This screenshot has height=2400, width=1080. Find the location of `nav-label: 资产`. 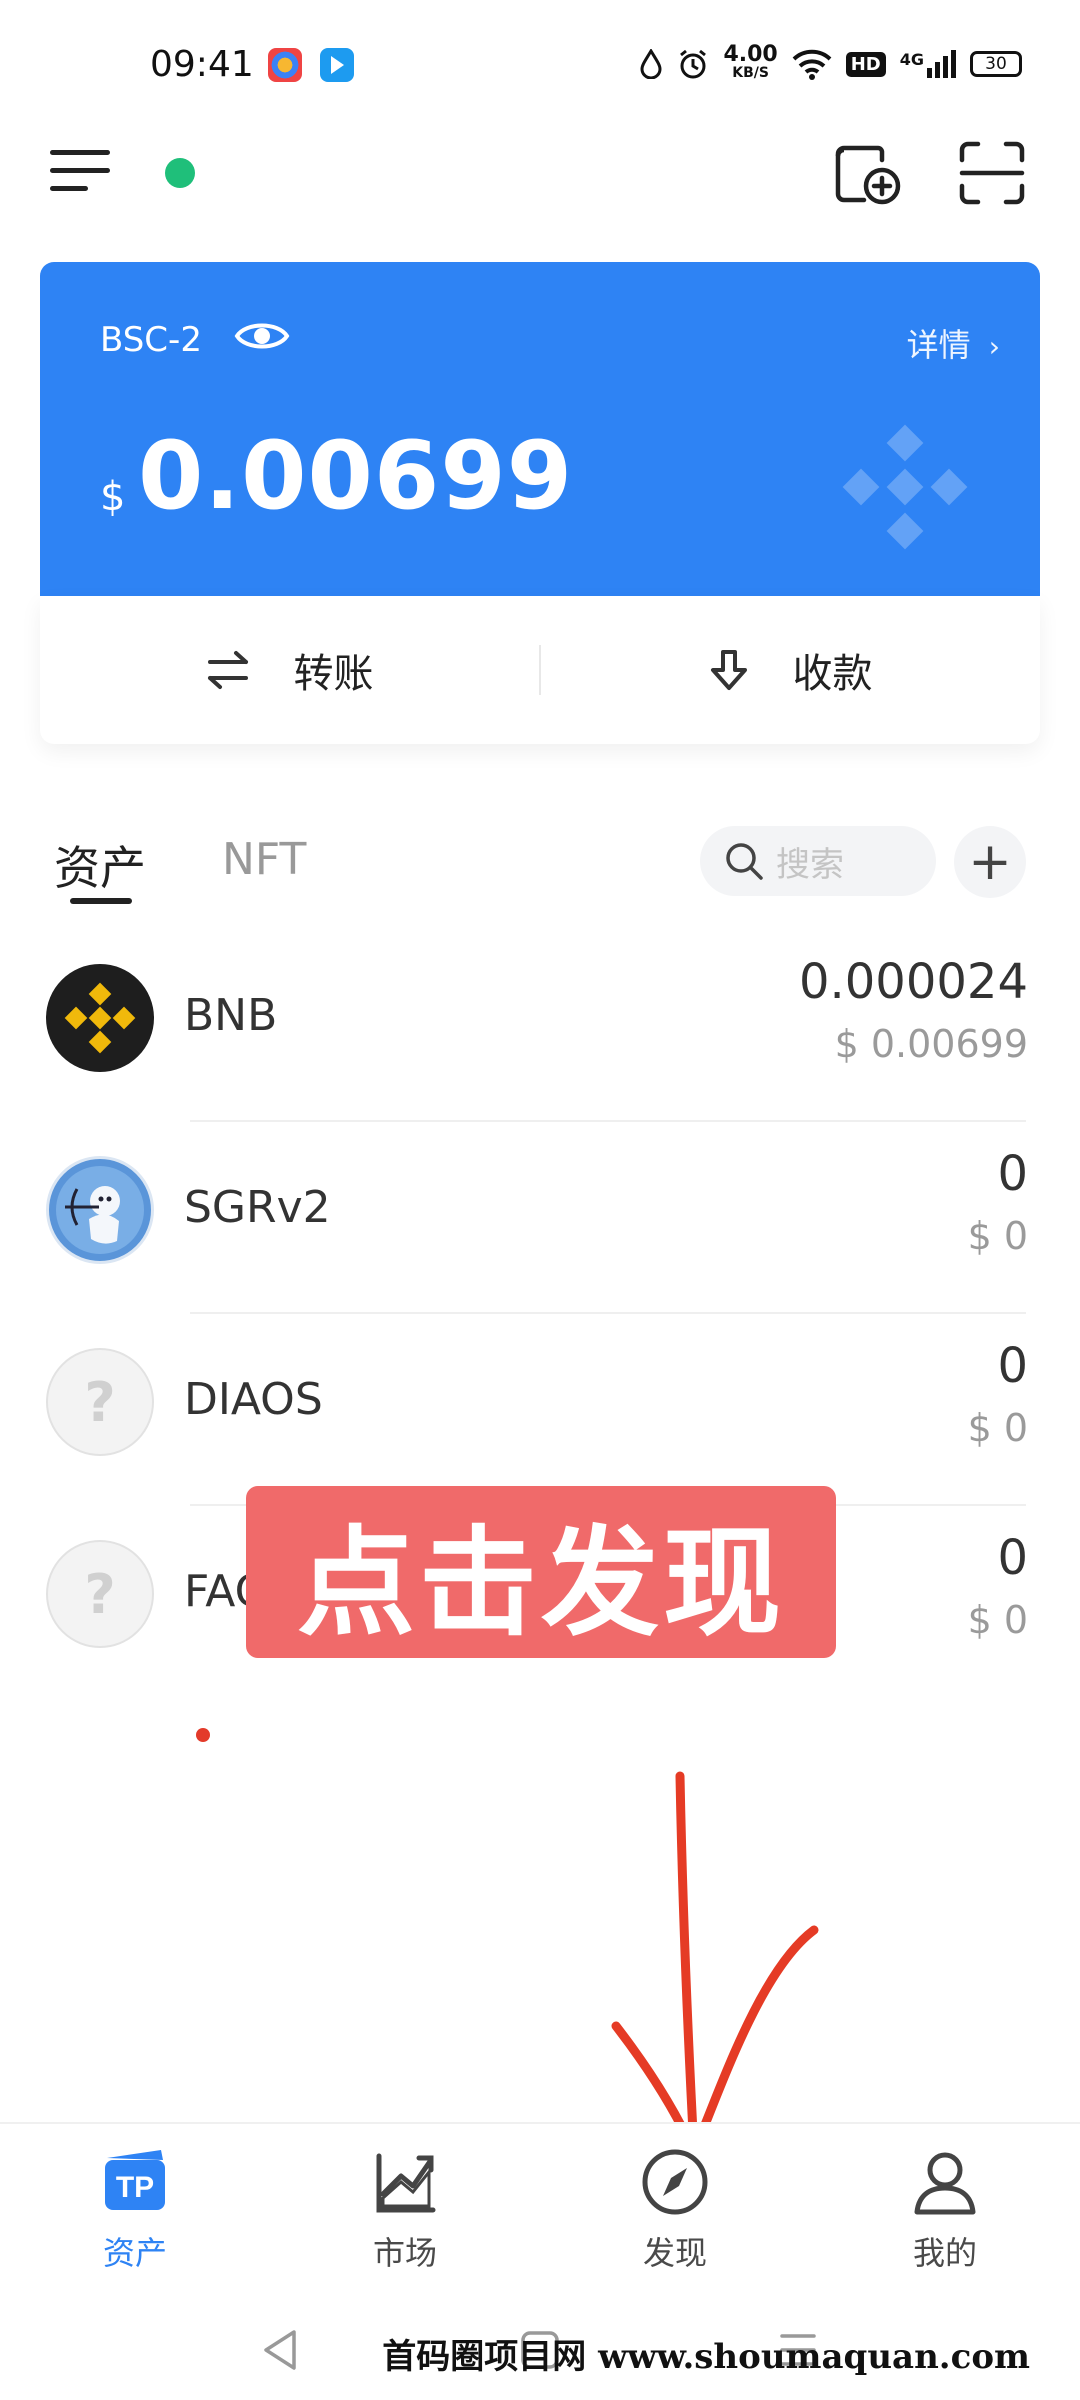

nav-label: 资产 is located at coordinates (134, 2253).